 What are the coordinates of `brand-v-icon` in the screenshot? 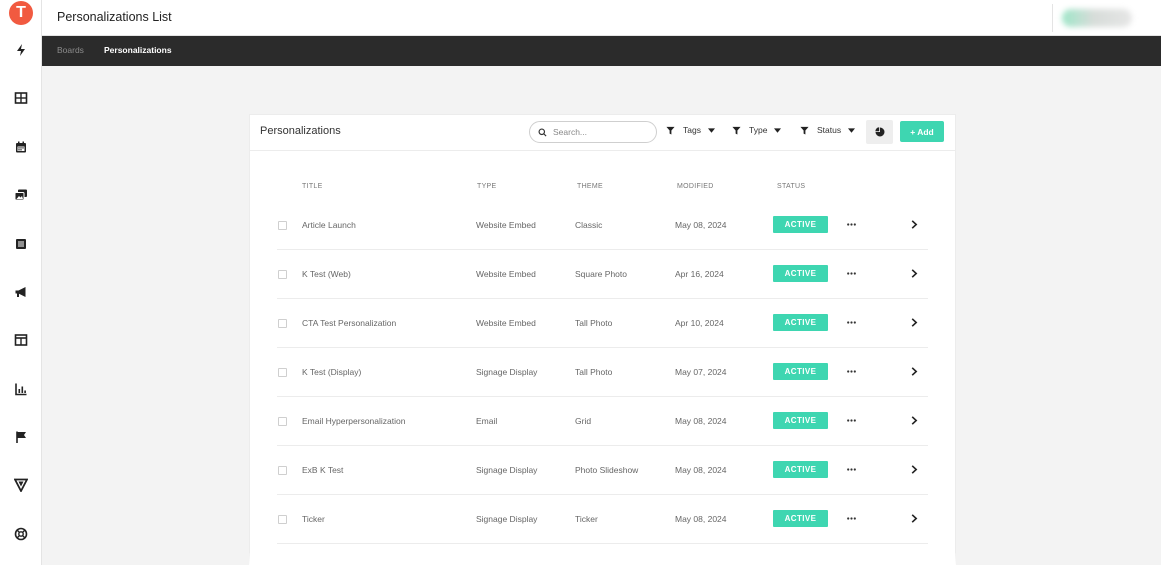 It's located at (21, 485).